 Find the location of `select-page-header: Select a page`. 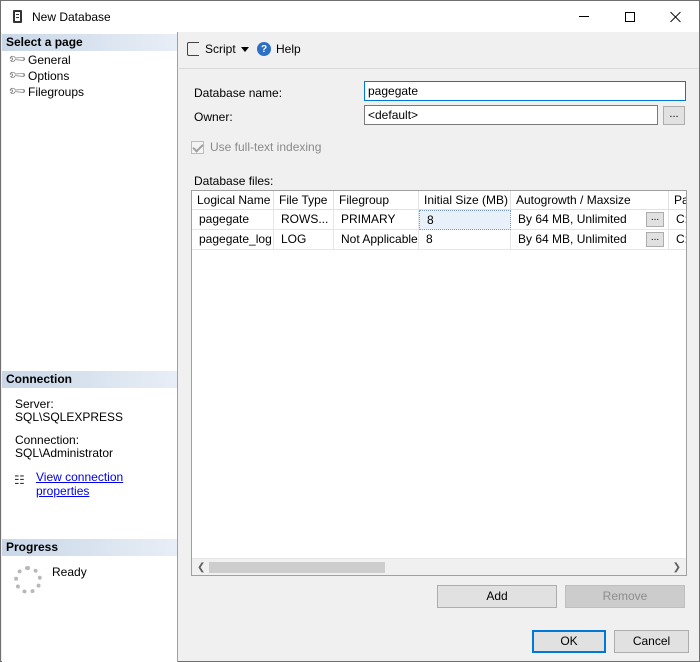

select-page-header: Select a page is located at coordinates (89, 42).